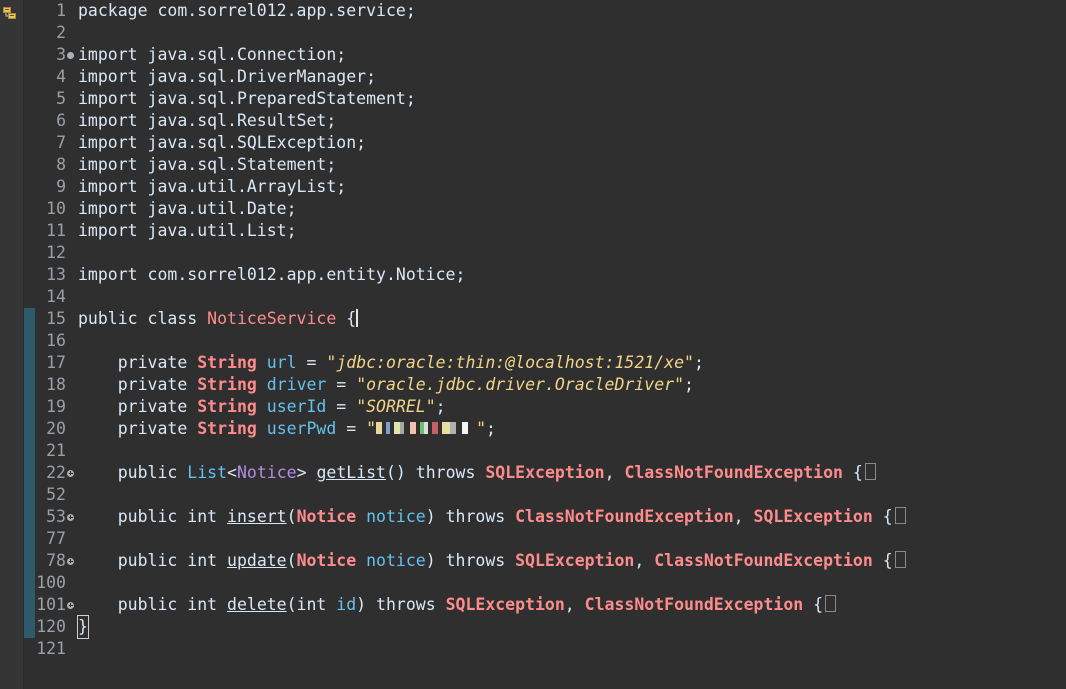 The height and width of the screenshot is (689, 1066). I want to click on line-number: 1, so click(61, 10).